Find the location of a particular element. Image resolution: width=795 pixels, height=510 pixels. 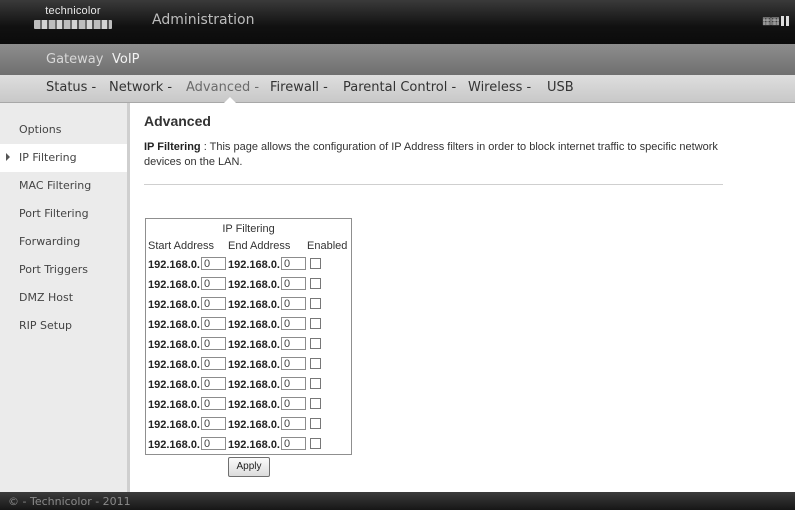

sidebar-item-port-filtering: Port Filtering is located at coordinates (63, 214).